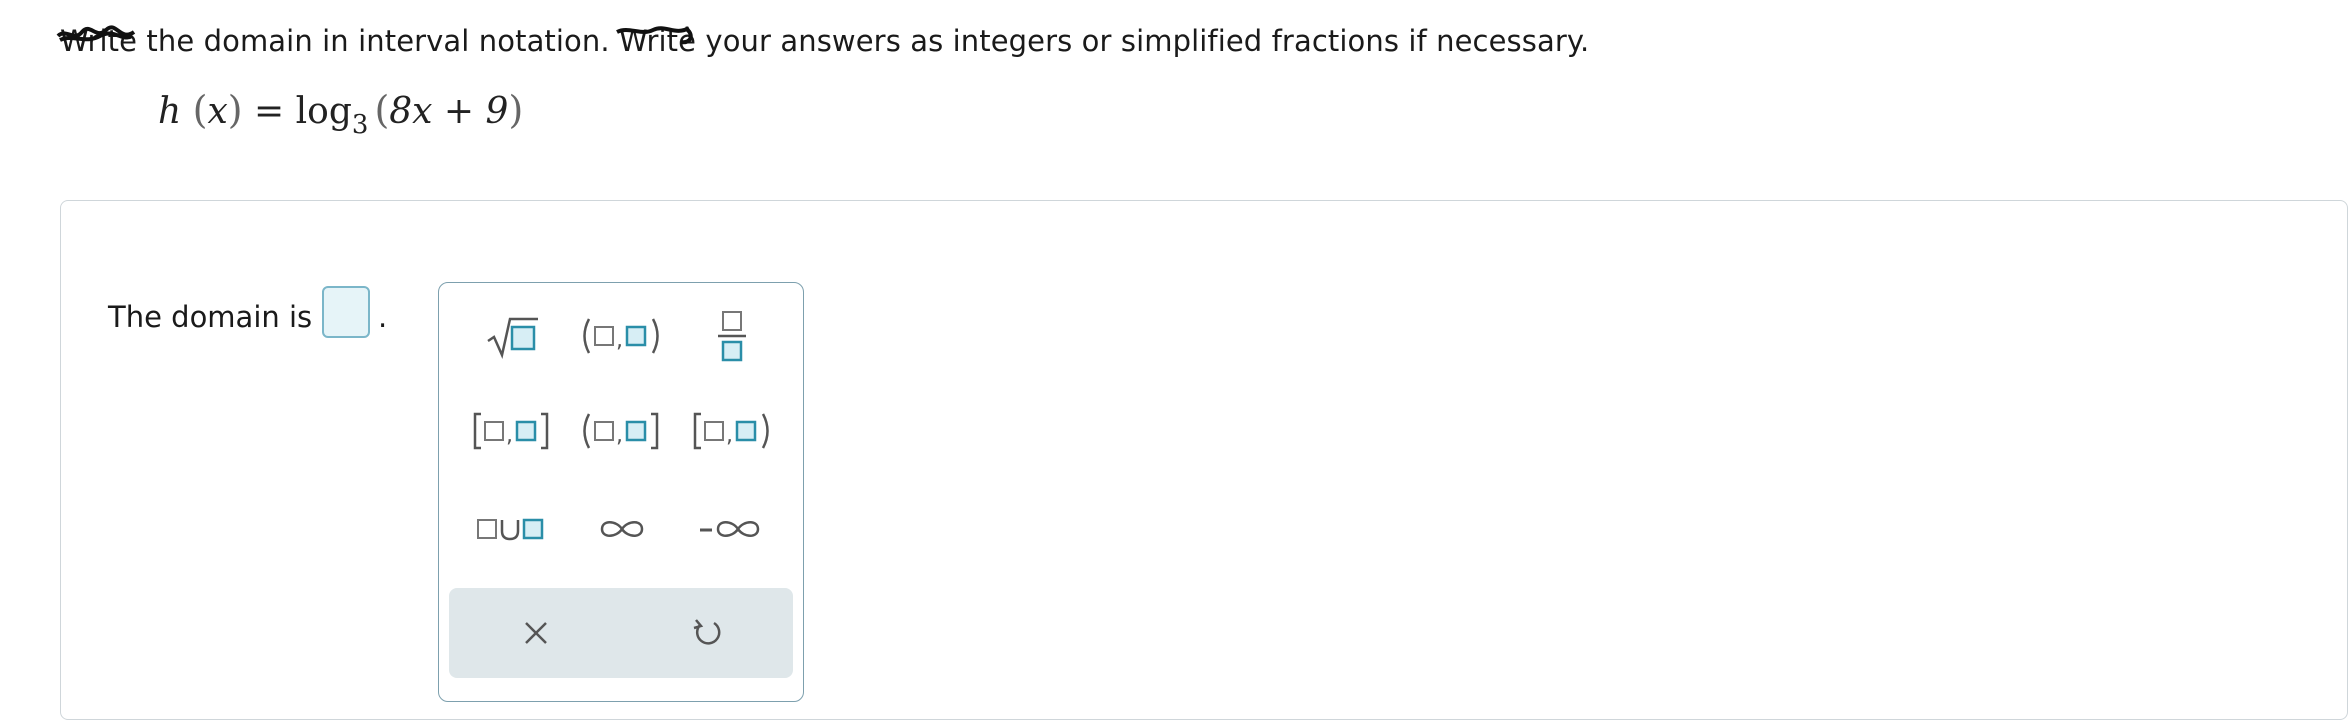  What do you see at coordinates (516, 110) in the screenshot?
I see `arg-right-paren: )` at bounding box center [516, 110].